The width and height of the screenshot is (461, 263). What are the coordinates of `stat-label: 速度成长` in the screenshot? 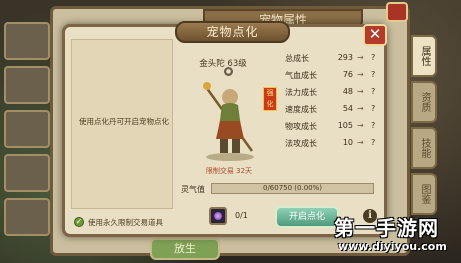 It's located at (301, 109).